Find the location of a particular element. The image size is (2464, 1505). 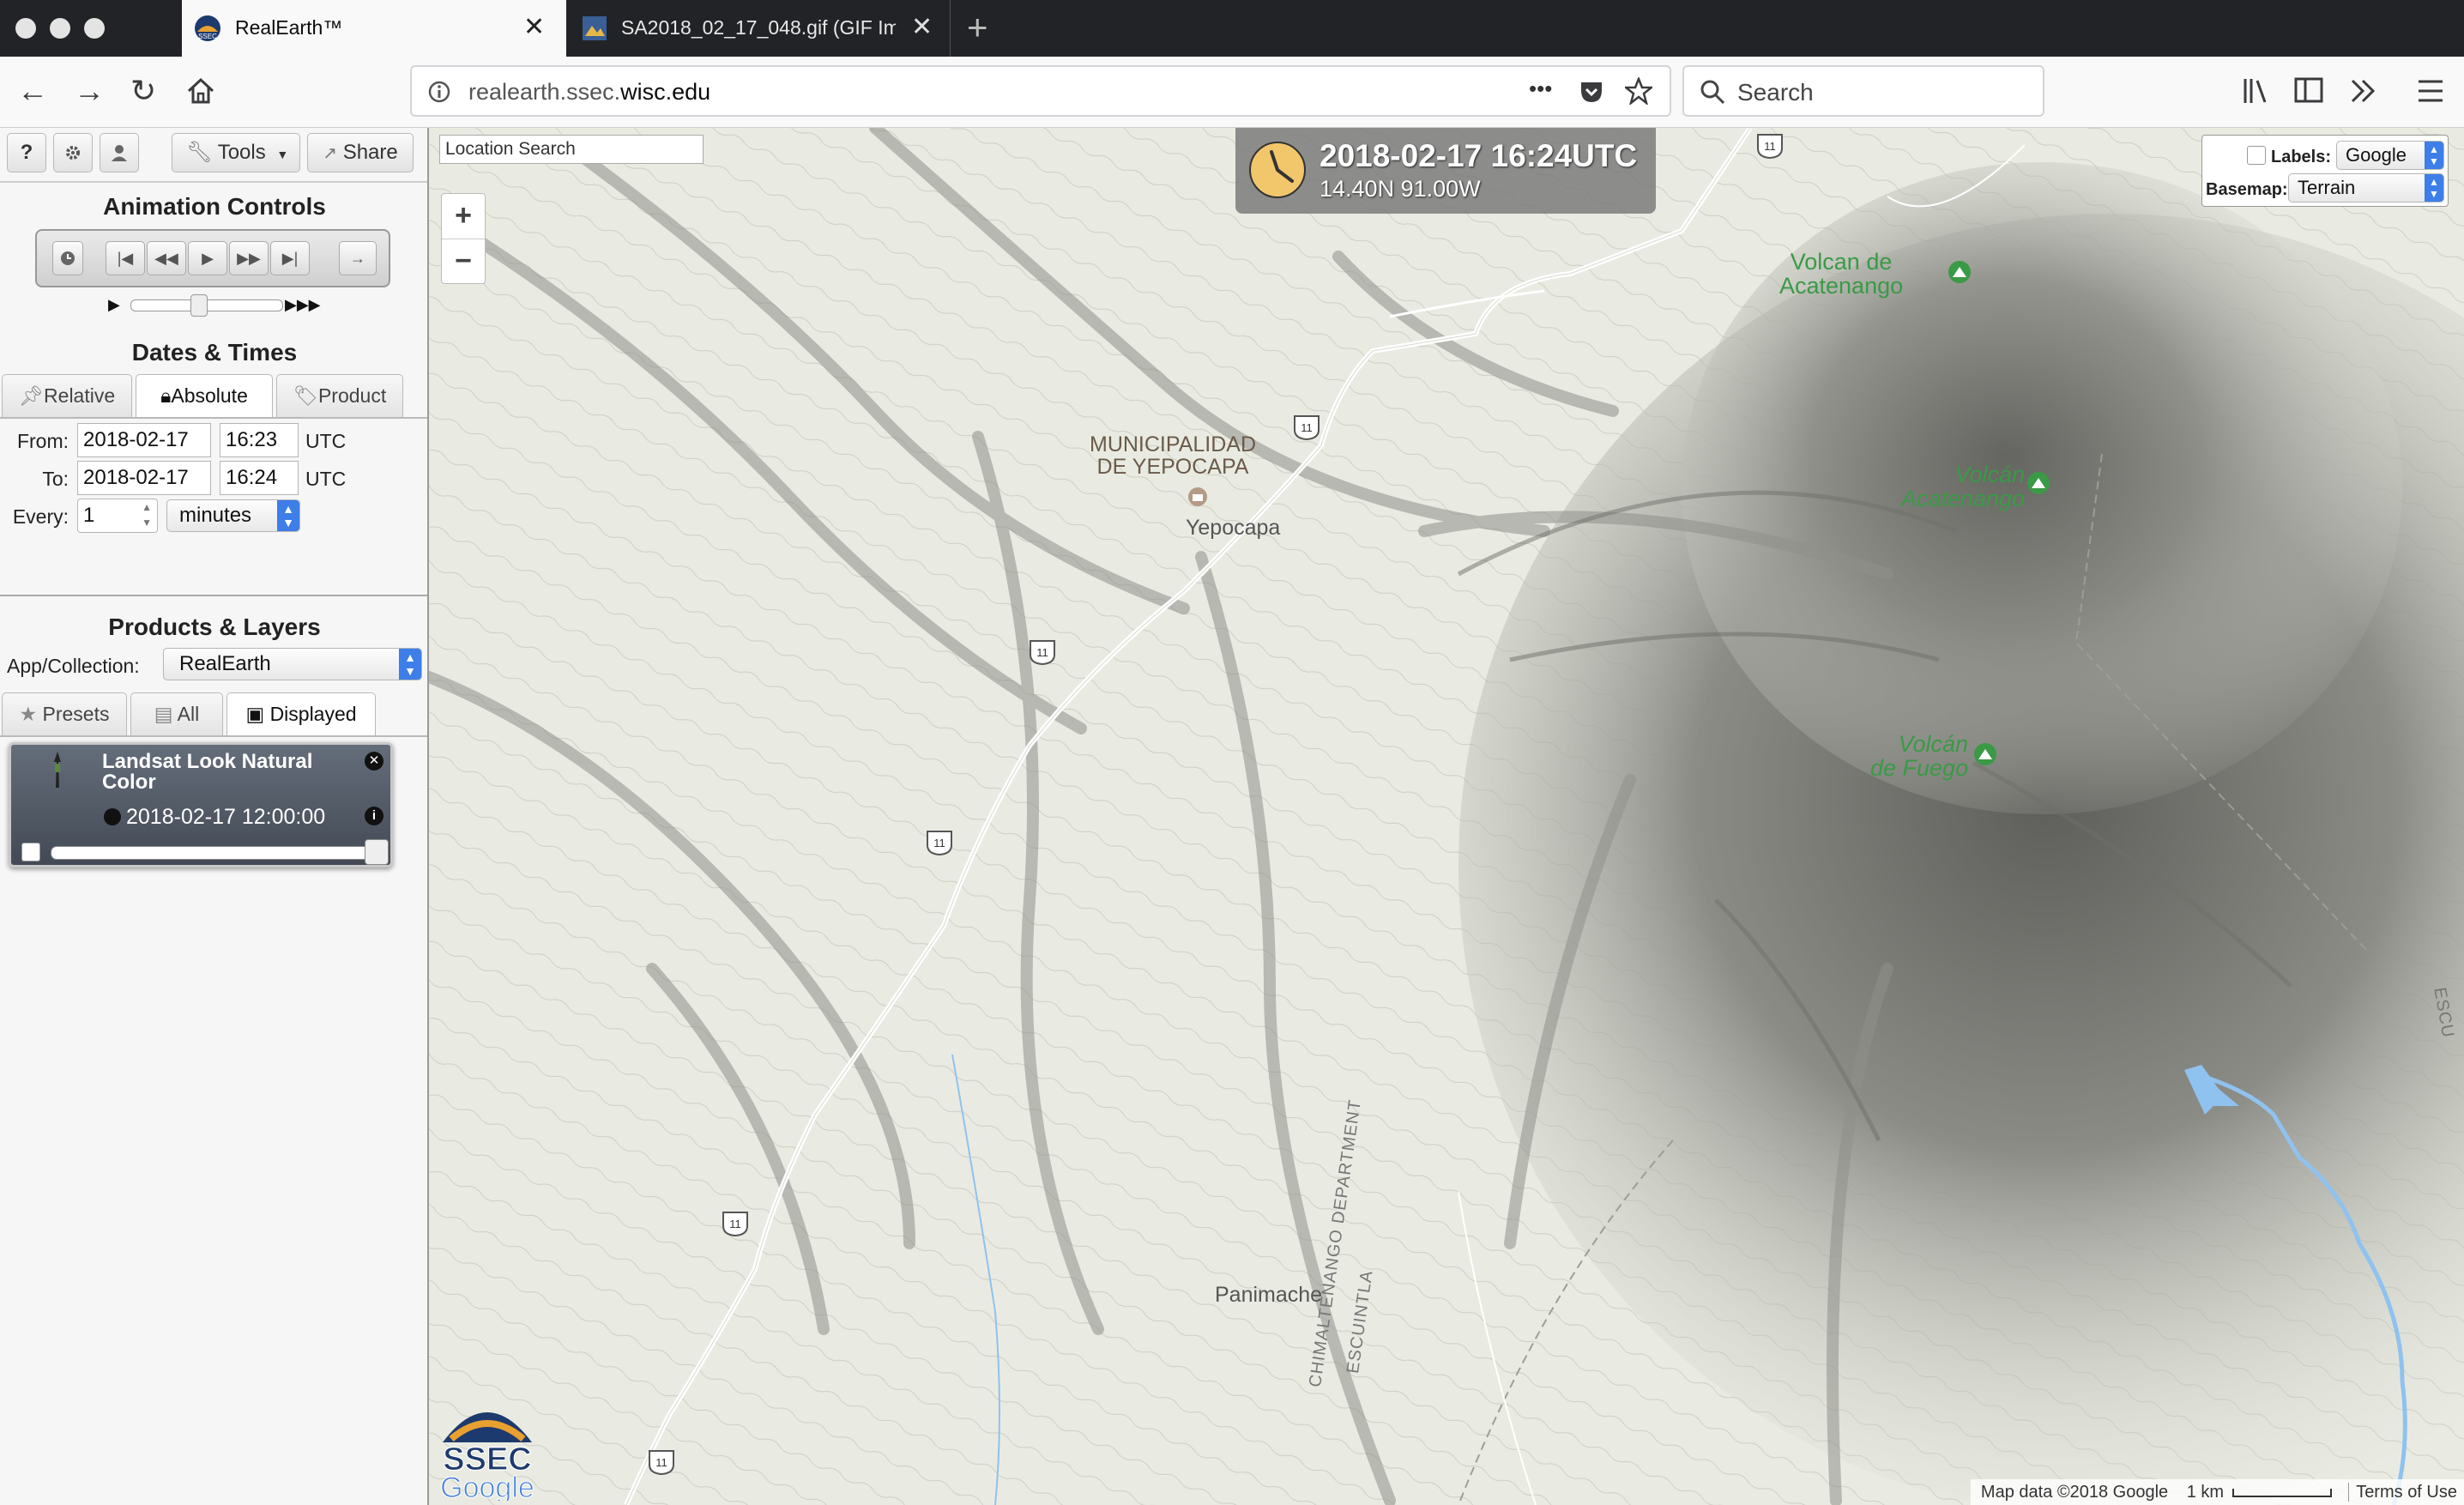

star-icon: ★ is located at coordinates (28, 714).